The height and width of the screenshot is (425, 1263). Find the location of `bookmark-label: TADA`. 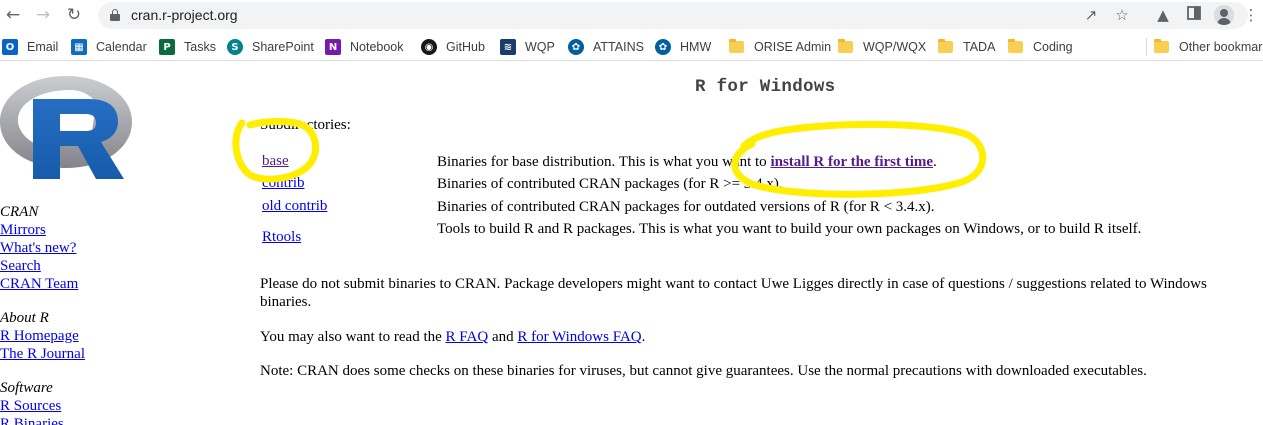

bookmark-label: TADA is located at coordinates (979, 47).